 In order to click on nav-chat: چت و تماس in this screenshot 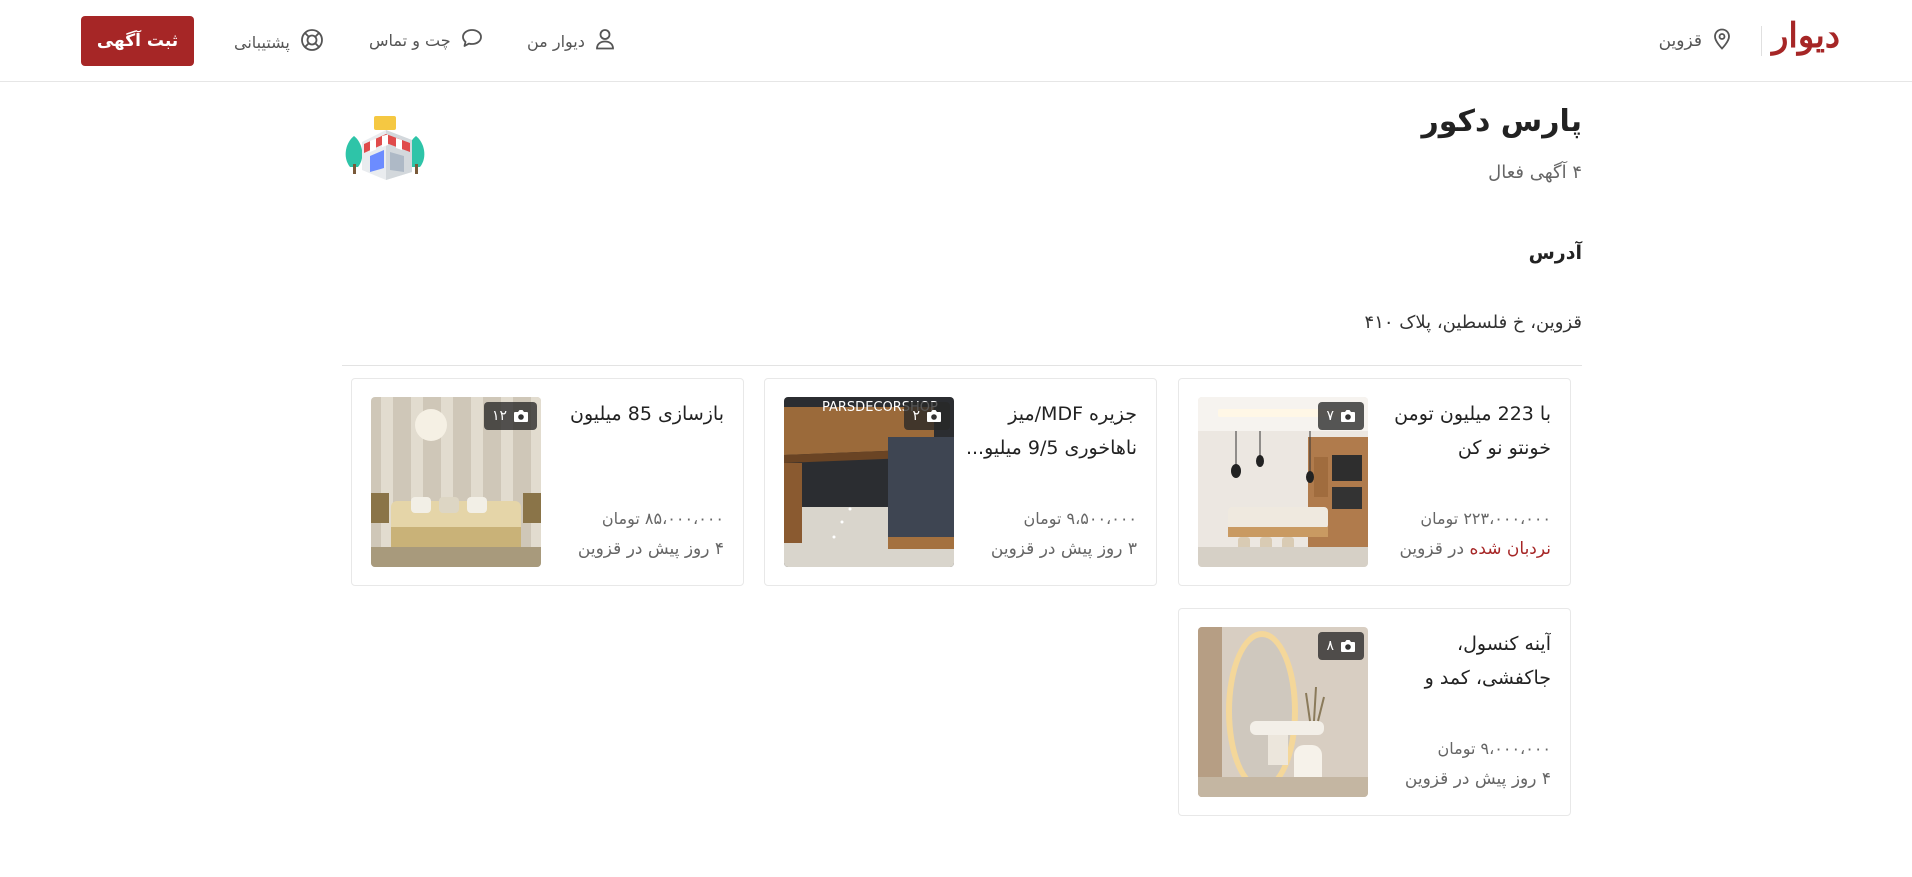, I will do `click(426, 40)`.